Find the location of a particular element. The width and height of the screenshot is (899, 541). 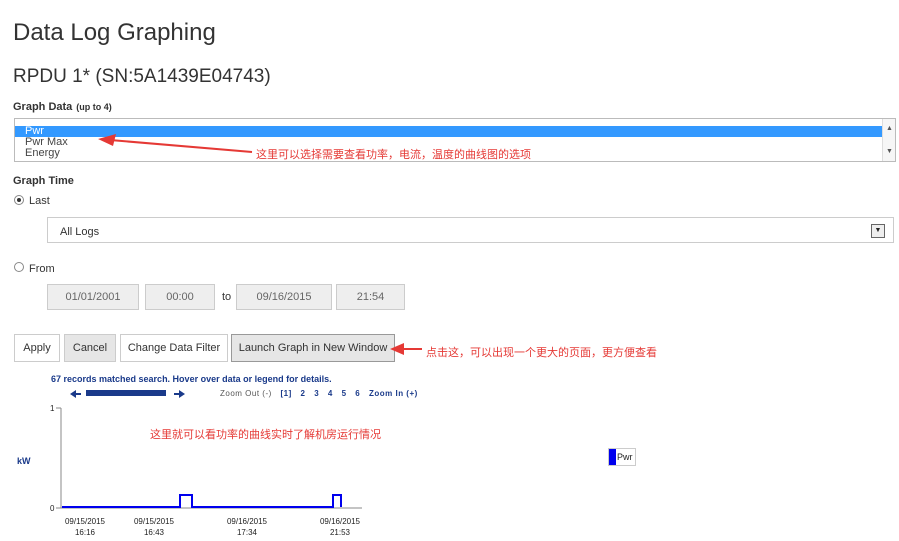

graph-data-hint: (up to 4) is located at coordinates (94, 107).